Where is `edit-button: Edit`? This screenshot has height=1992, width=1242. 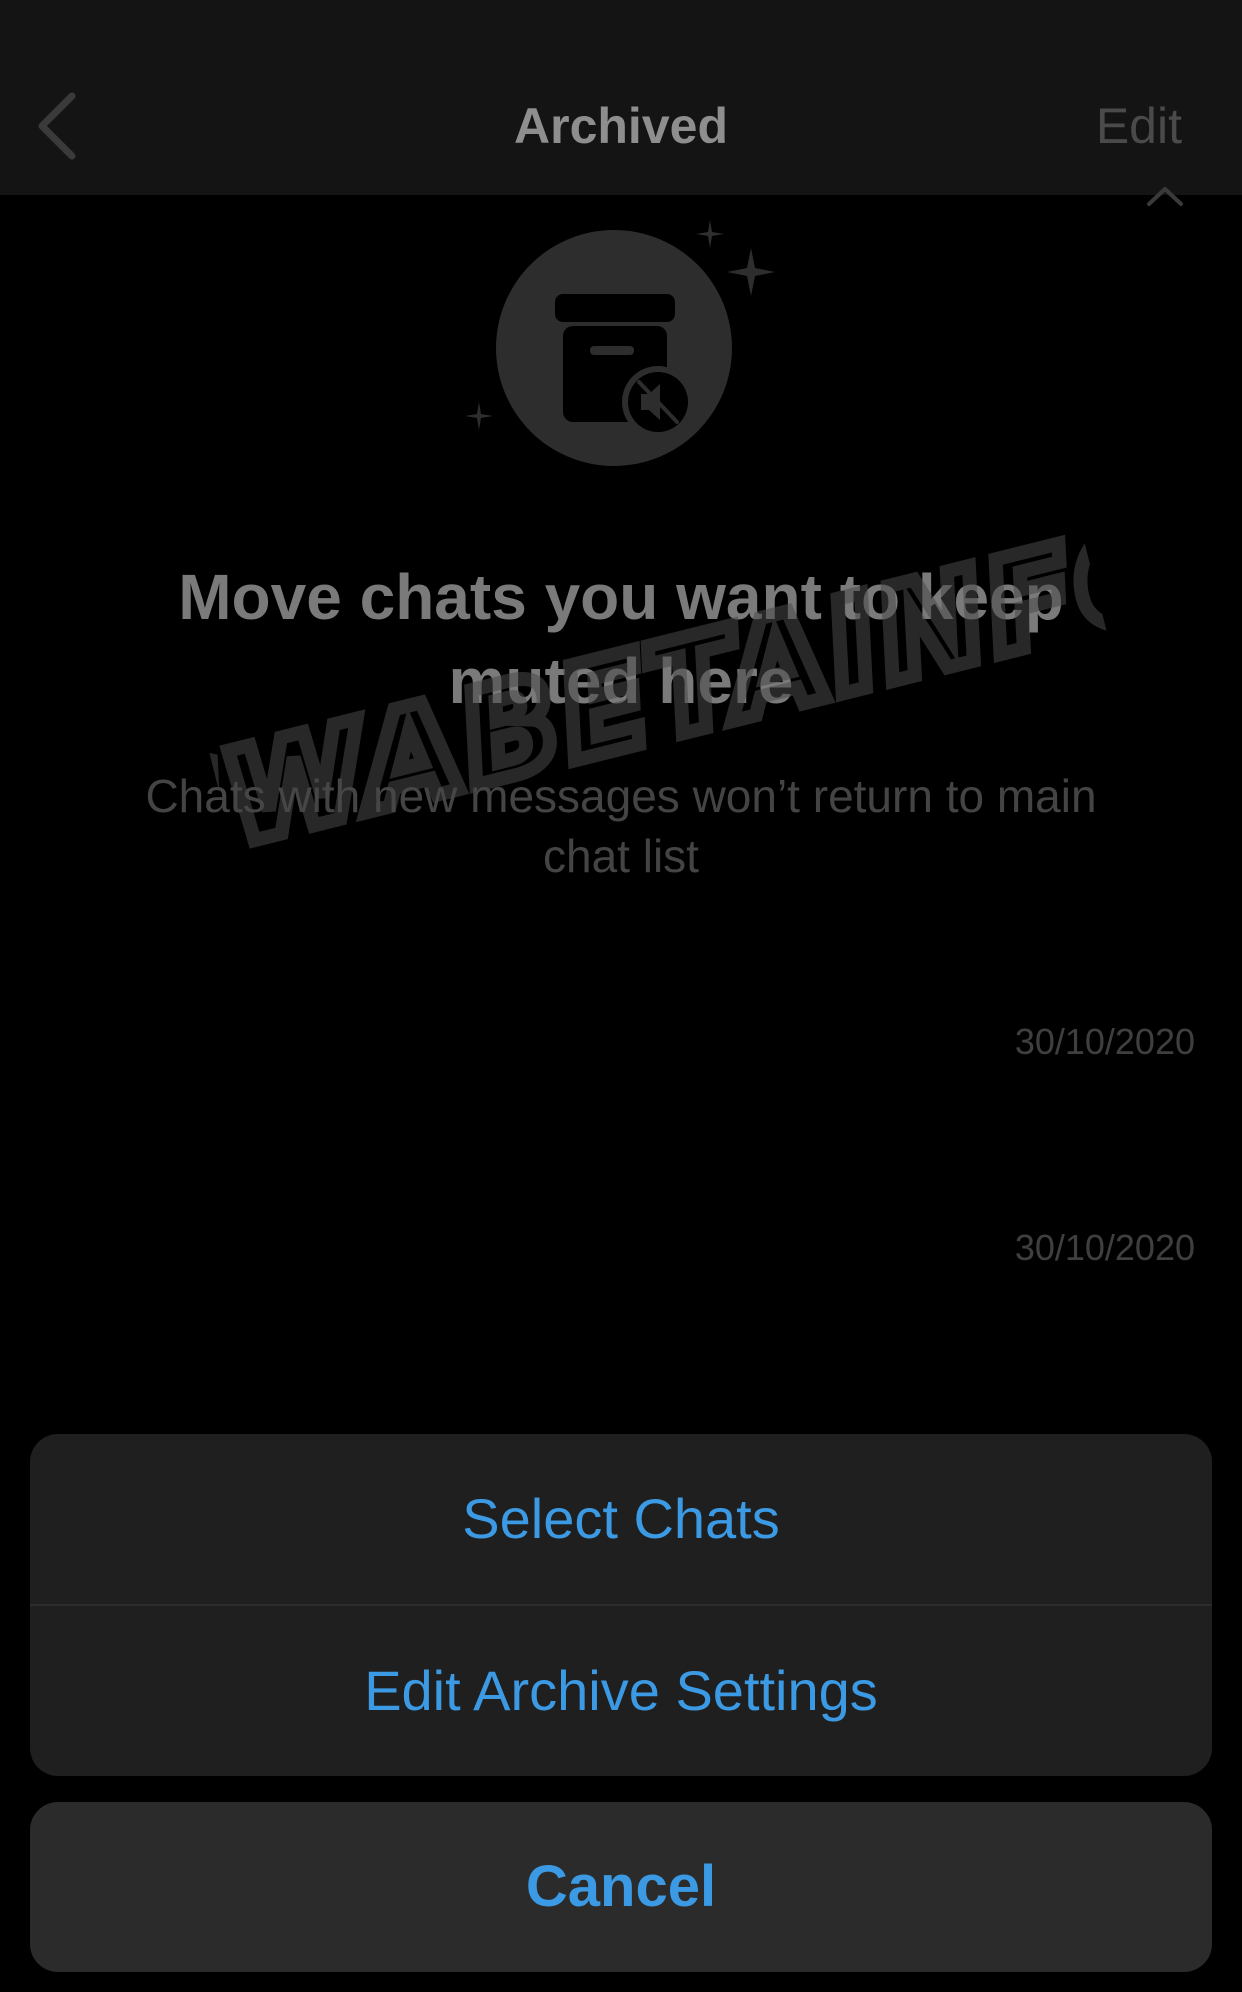 edit-button: Edit is located at coordinates (1139, 126).